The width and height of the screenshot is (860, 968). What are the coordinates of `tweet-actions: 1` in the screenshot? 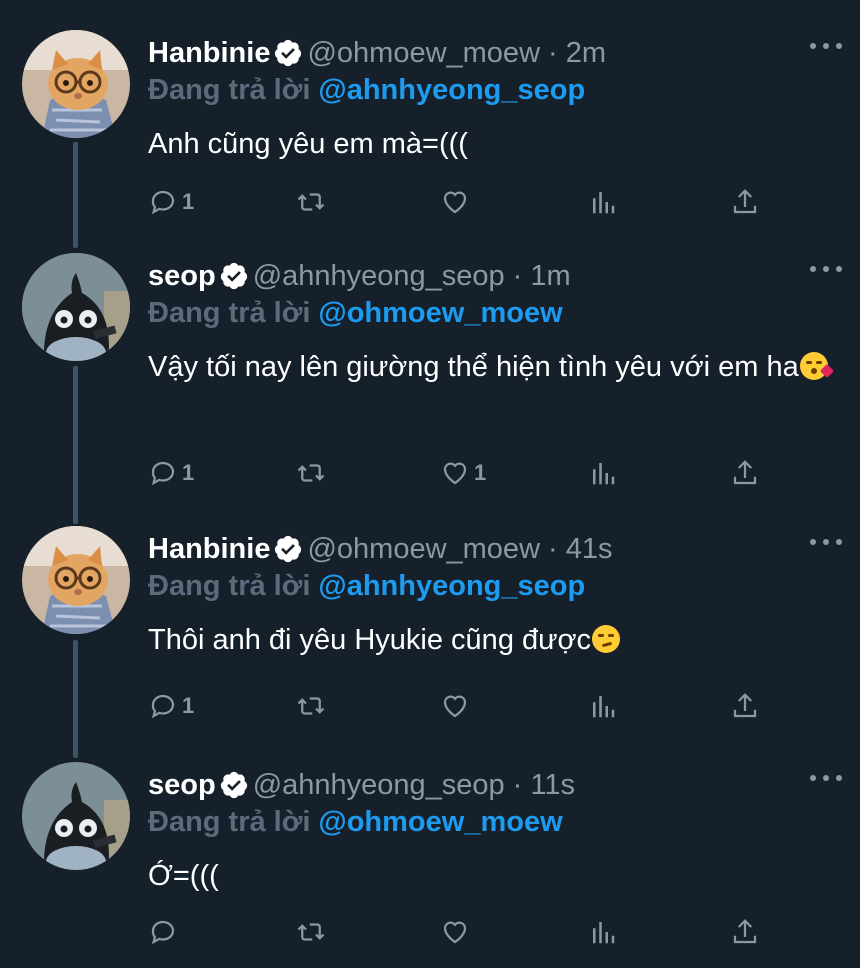 It's located at (468, 202).